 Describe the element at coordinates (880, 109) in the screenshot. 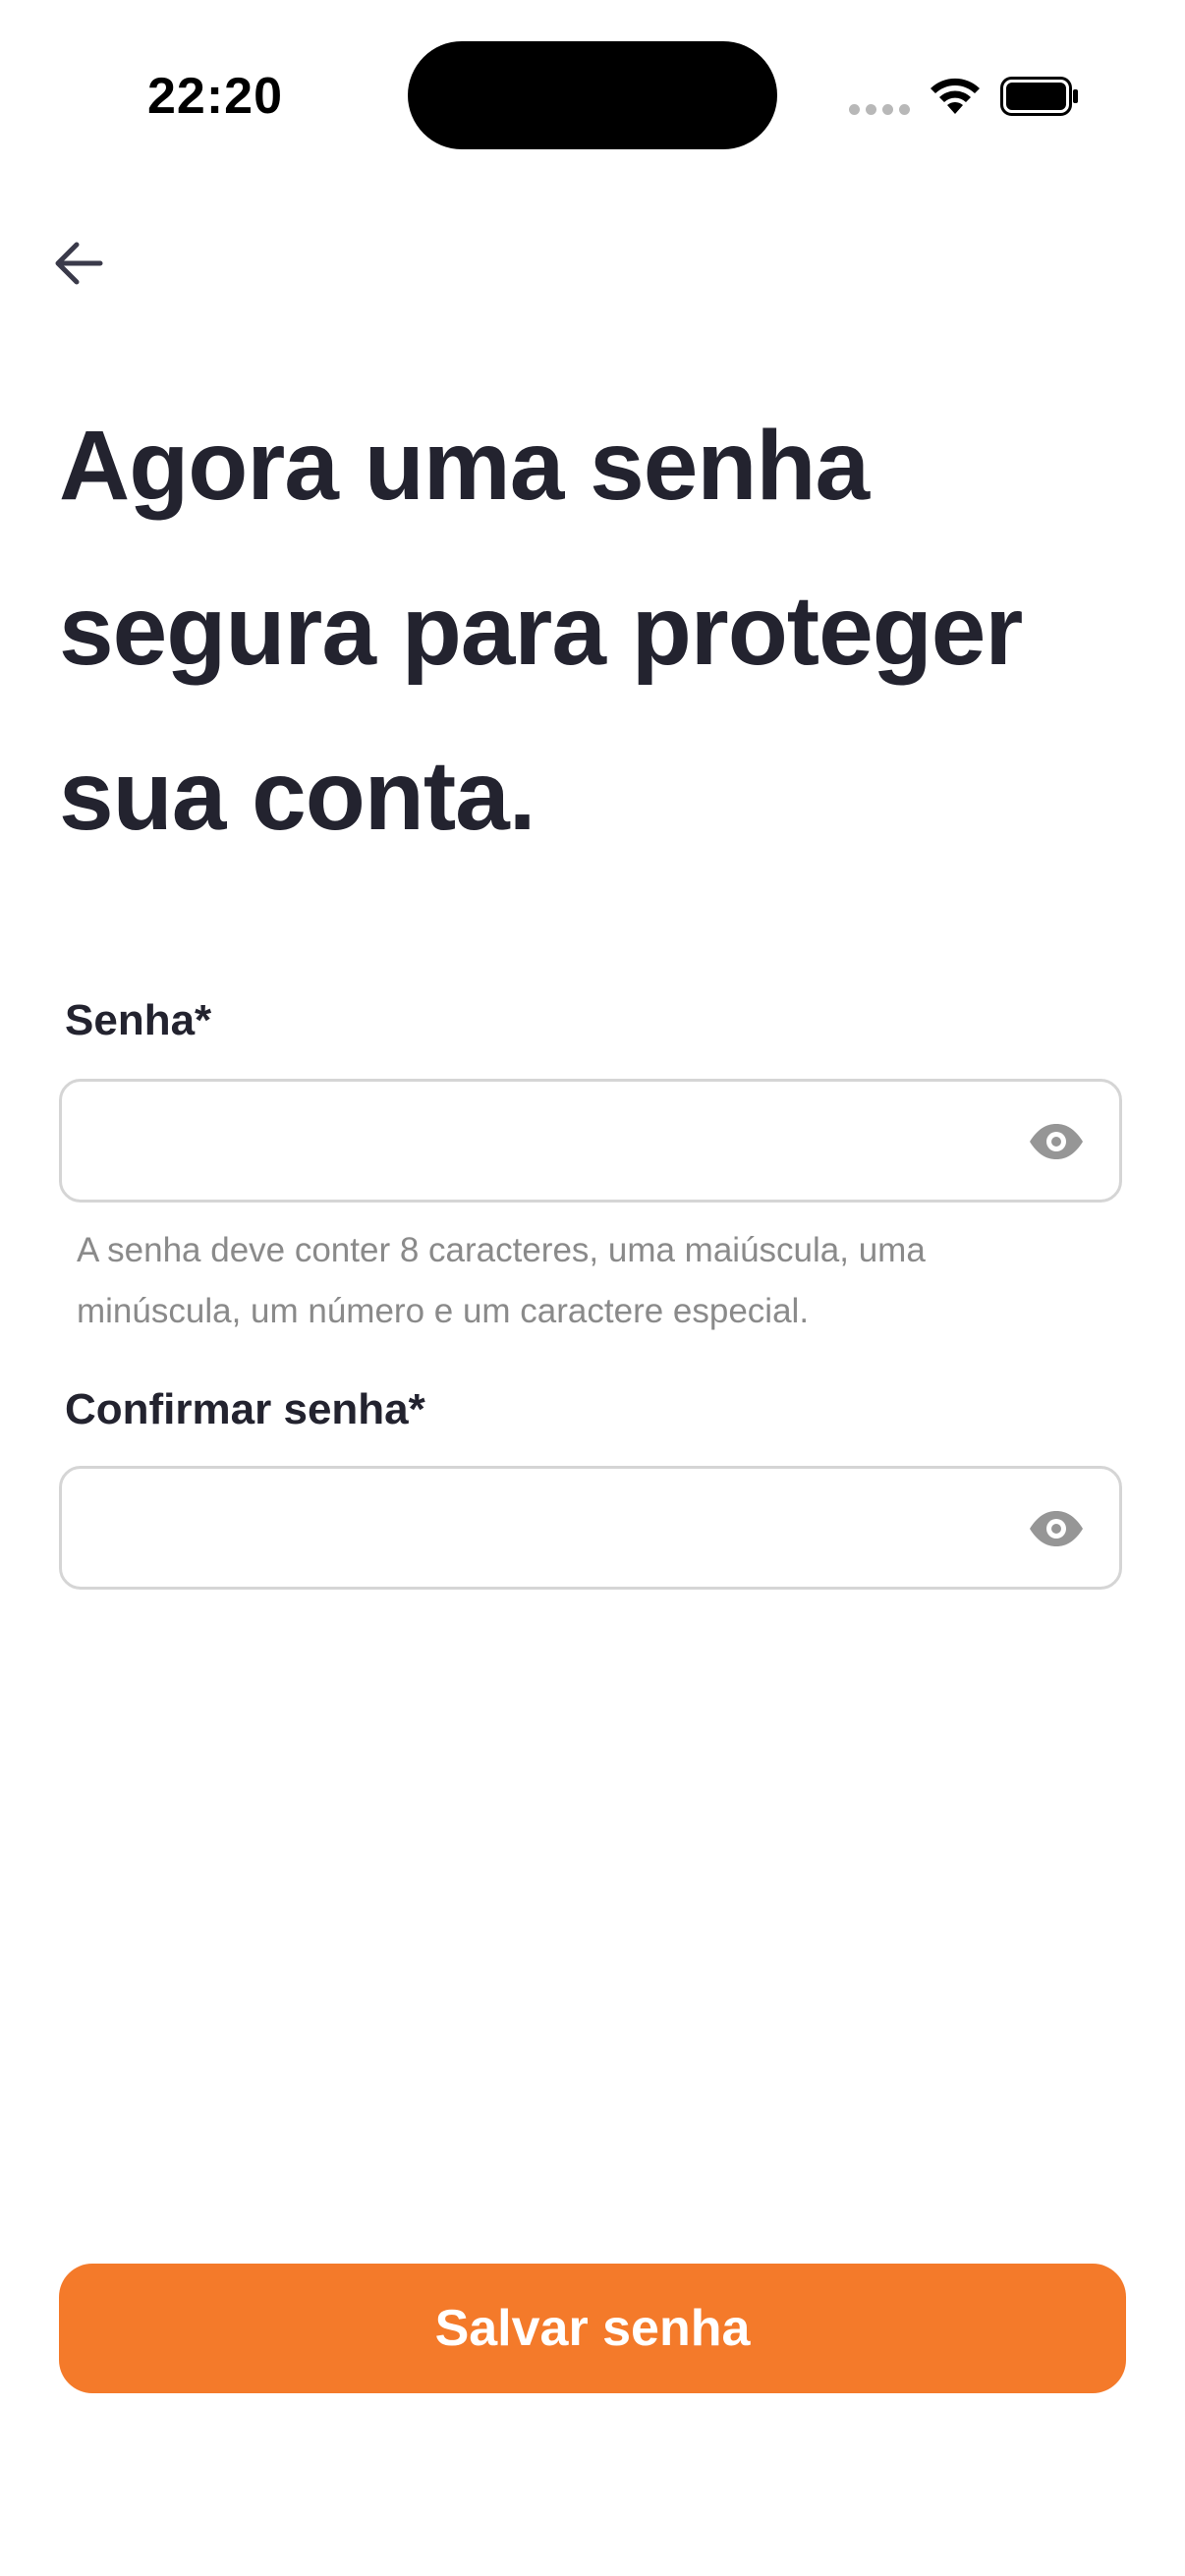

I see `cellular-signal-icon` at that location.